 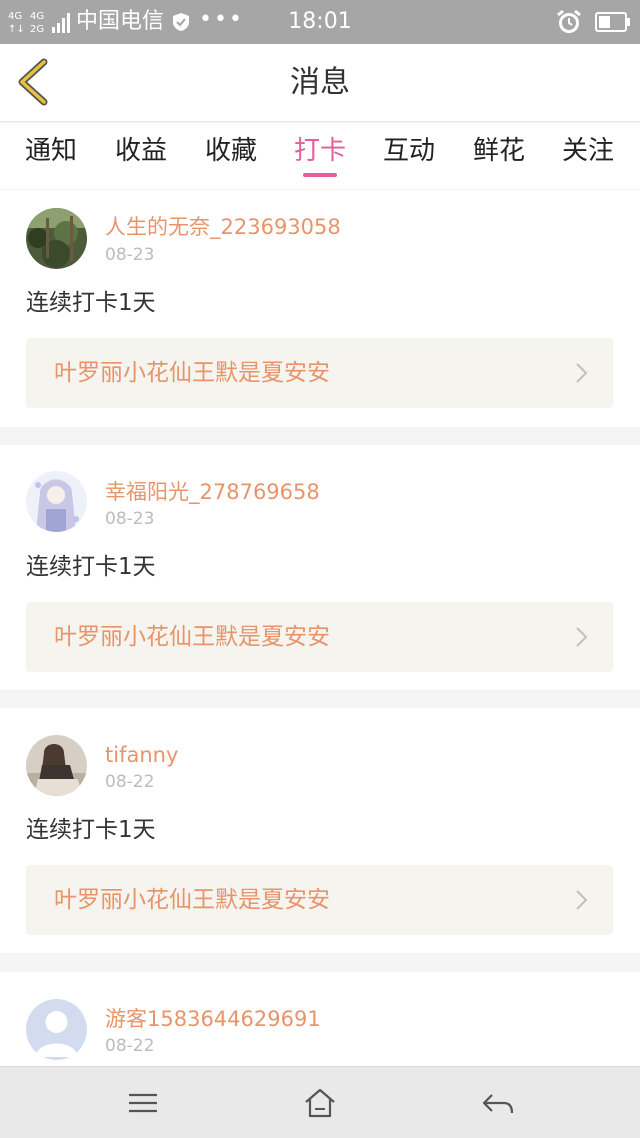 What do you see at coordinates (141, 156) in the screenshot?
I see `tab-earnings: 收益` at bounding box center [141, 156].